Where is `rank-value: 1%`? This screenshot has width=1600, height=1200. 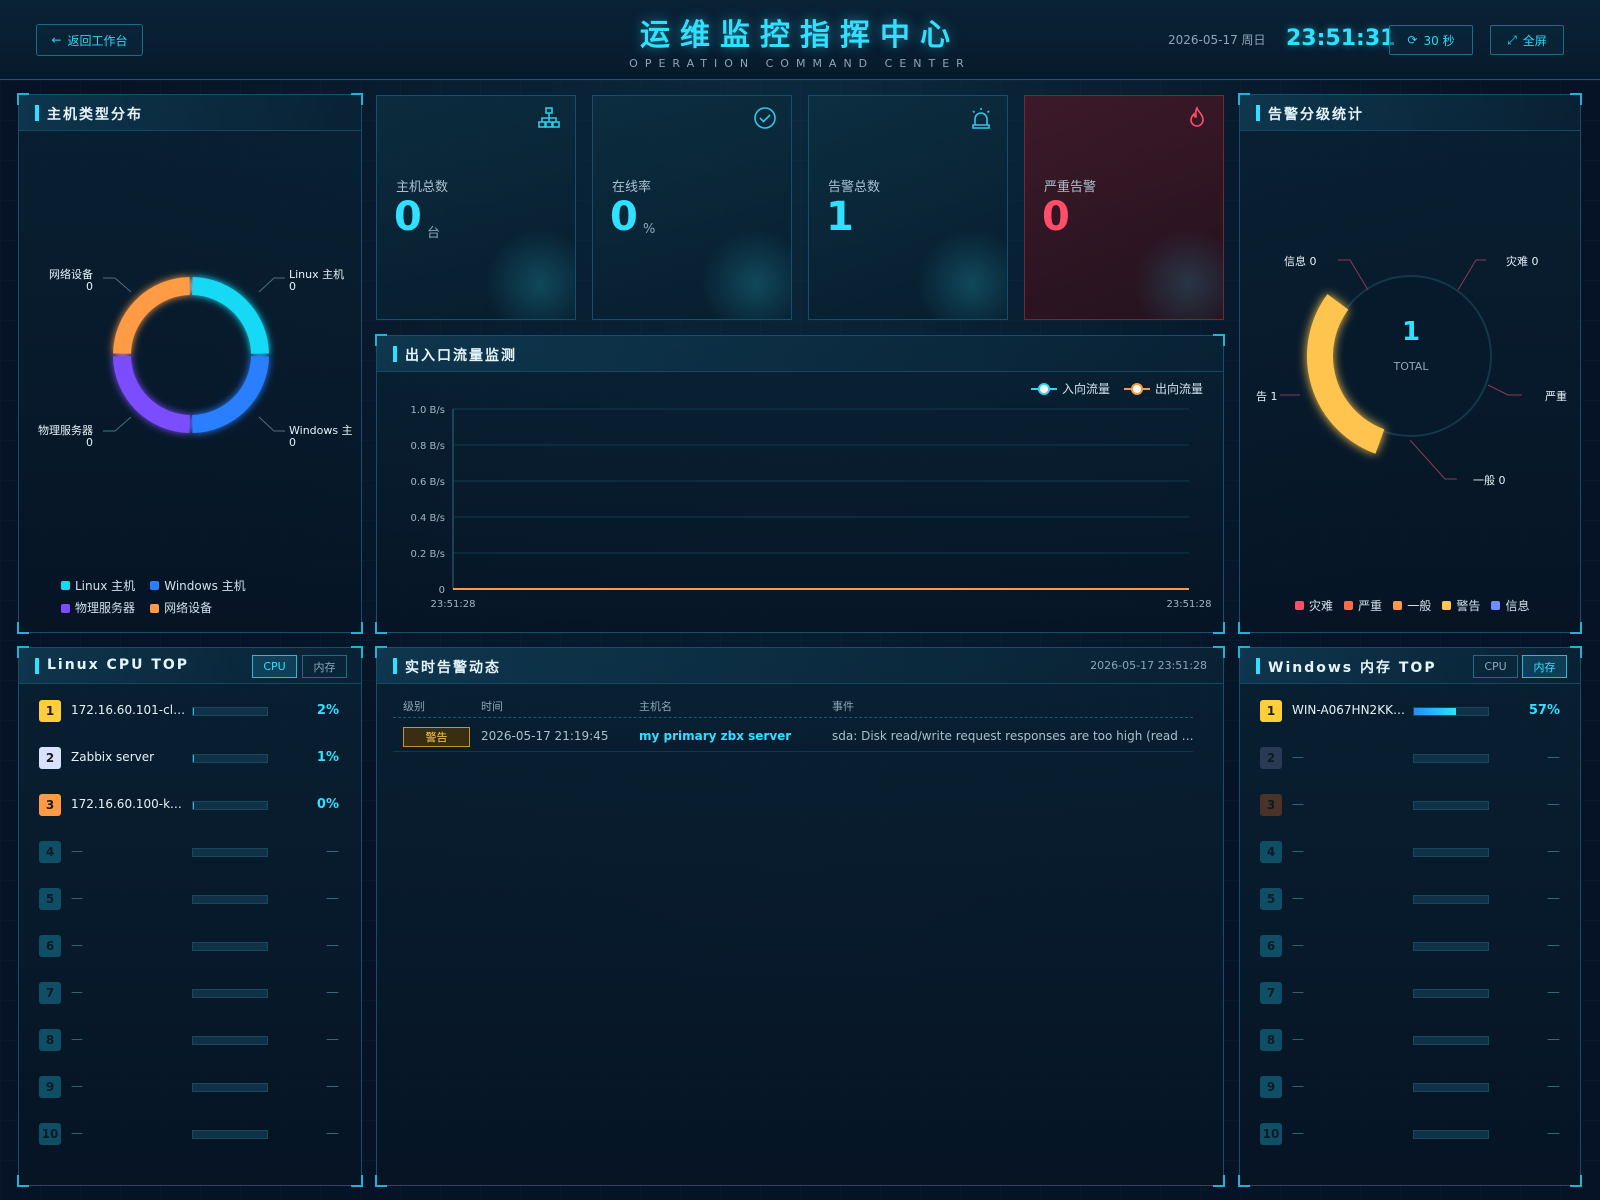
rank-value: 1% is located at coordinates (327, 757).